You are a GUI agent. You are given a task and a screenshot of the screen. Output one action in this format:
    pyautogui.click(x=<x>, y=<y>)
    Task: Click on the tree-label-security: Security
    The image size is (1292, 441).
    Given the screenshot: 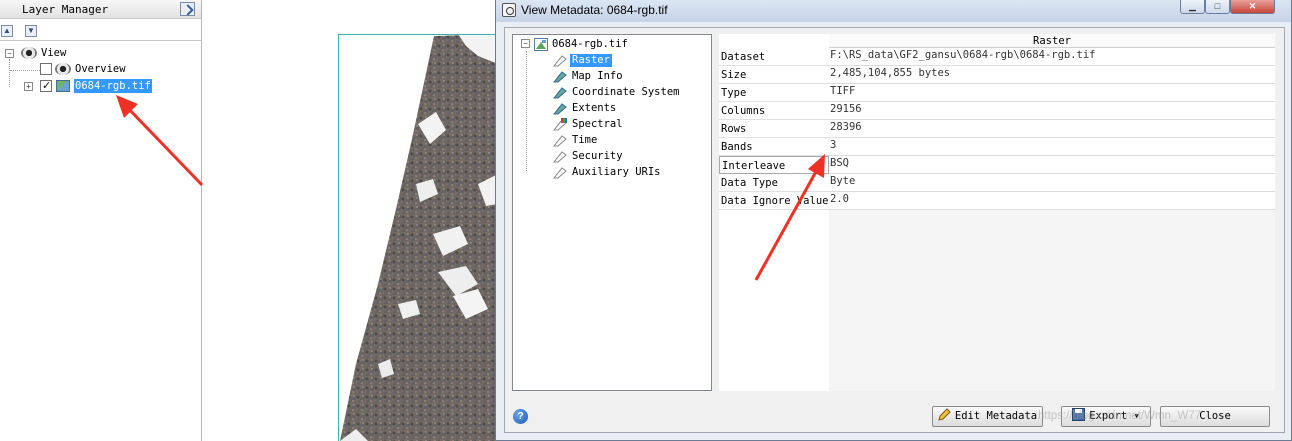 What is the action you would take?
    pyautogui.click(x=597, y=156)
    